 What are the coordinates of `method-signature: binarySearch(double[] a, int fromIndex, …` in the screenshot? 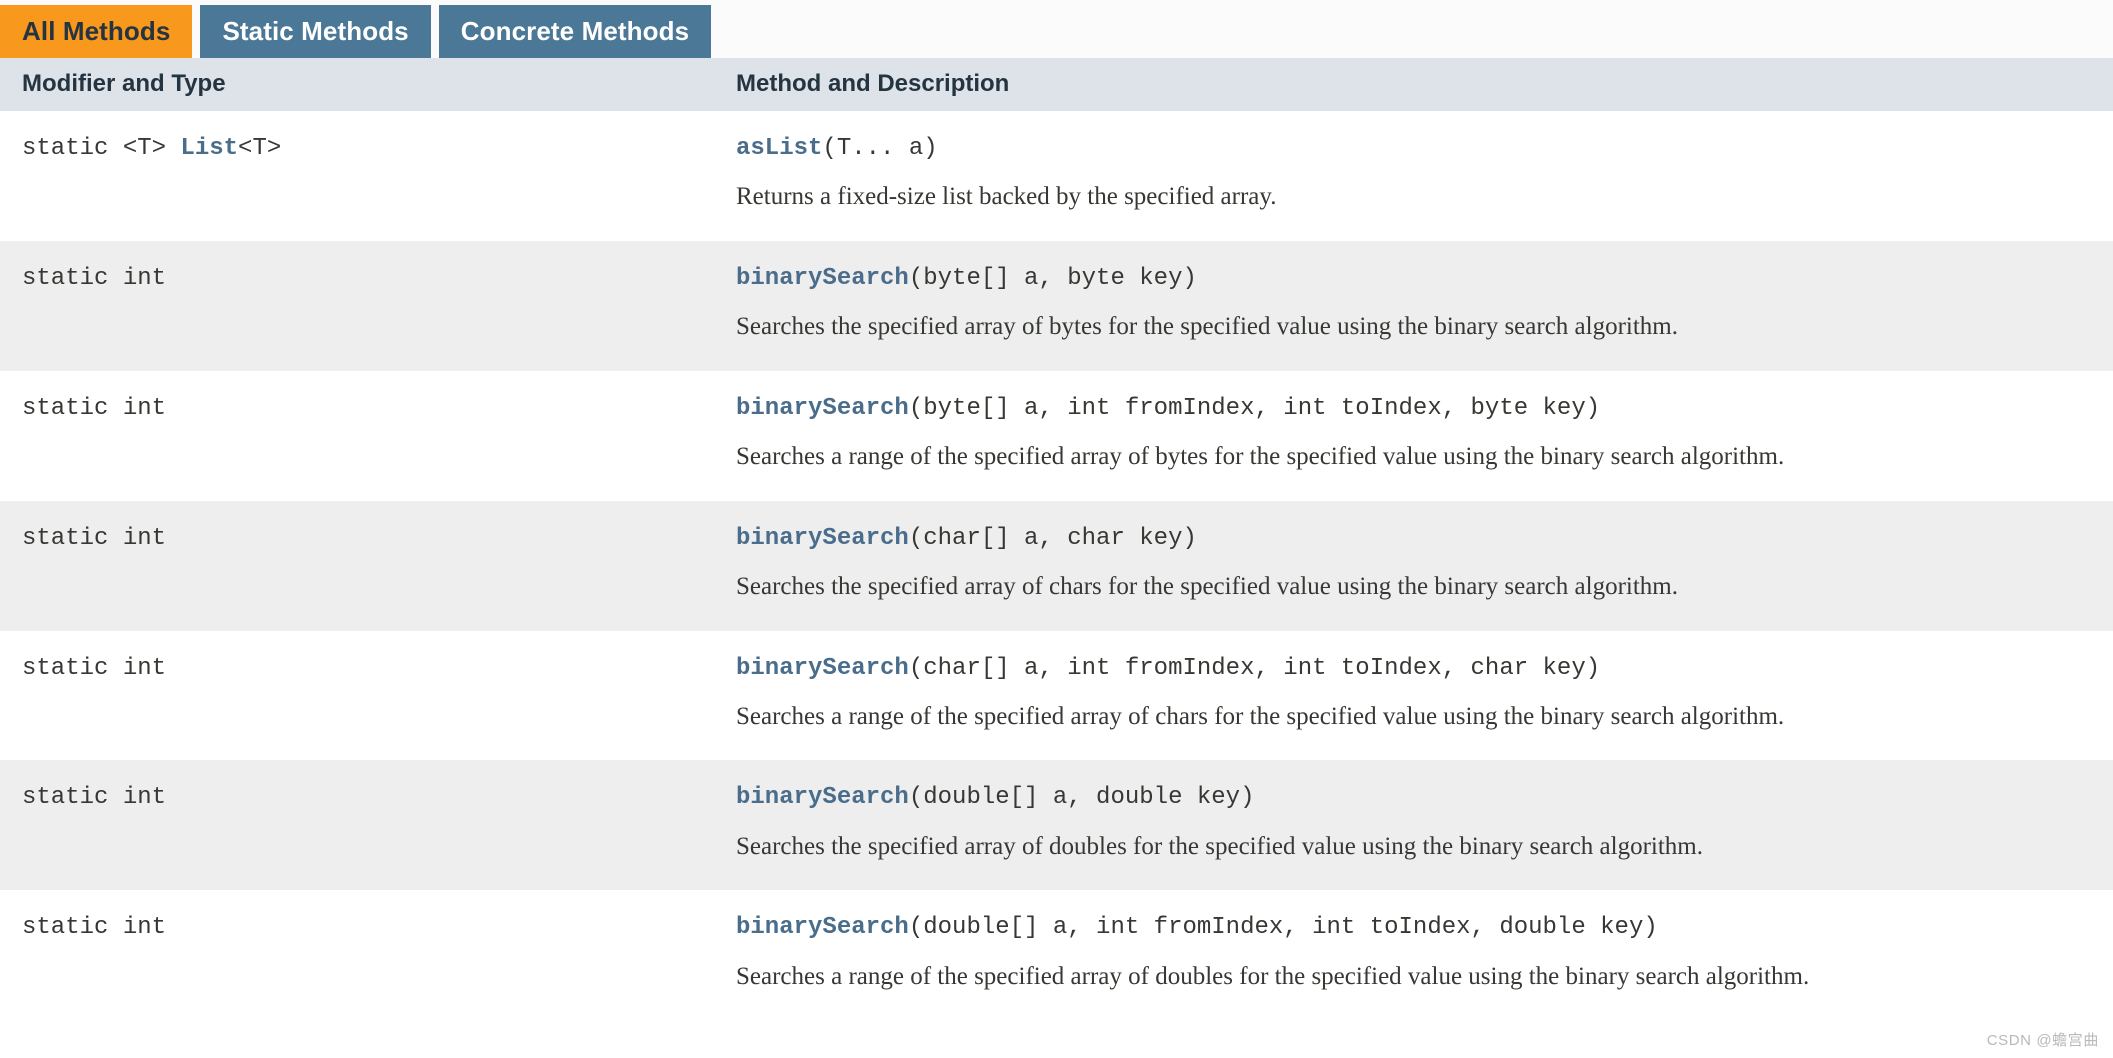 It's located at (1407, 928).